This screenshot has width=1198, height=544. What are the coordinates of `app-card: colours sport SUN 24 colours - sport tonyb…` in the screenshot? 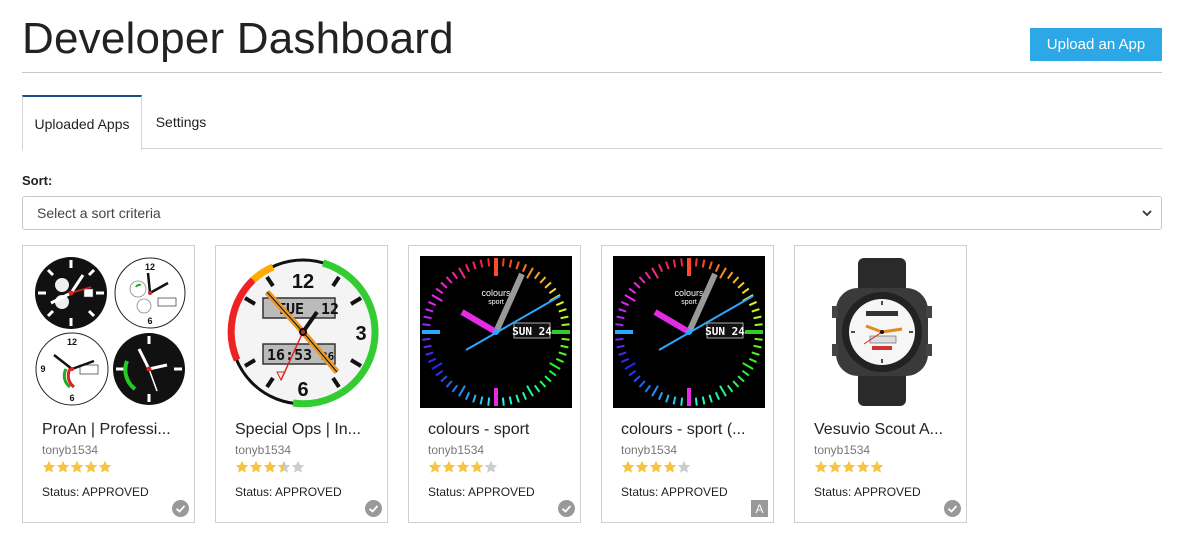 It's located at (494, 384).